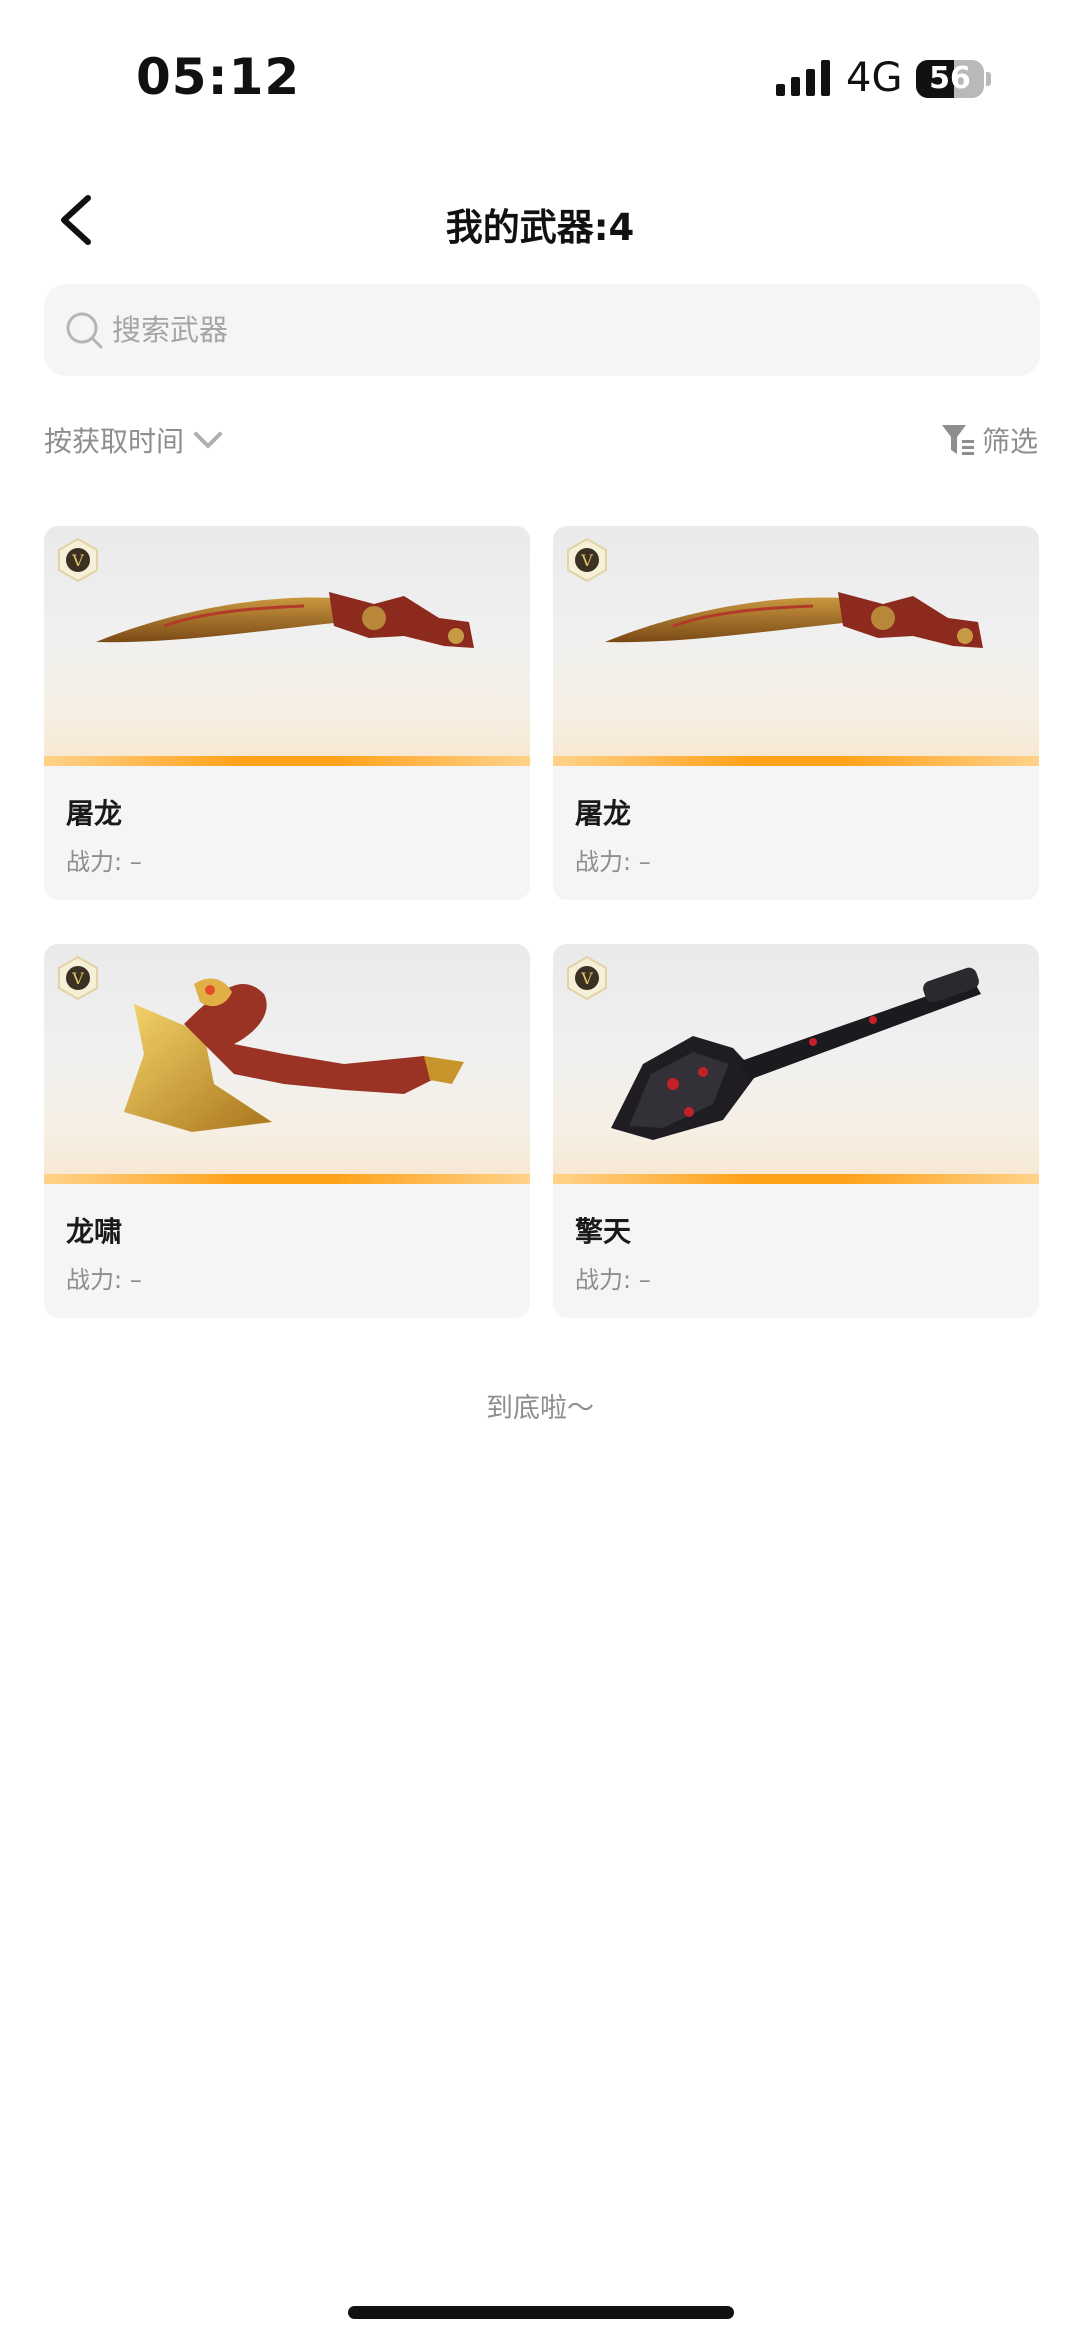 The width and height of the screenshot is (1080, 2341). What do you see at coordinates (218, 77) in the screenshot?
I see `status-time: 05:12` at bounding box center [218, 77].